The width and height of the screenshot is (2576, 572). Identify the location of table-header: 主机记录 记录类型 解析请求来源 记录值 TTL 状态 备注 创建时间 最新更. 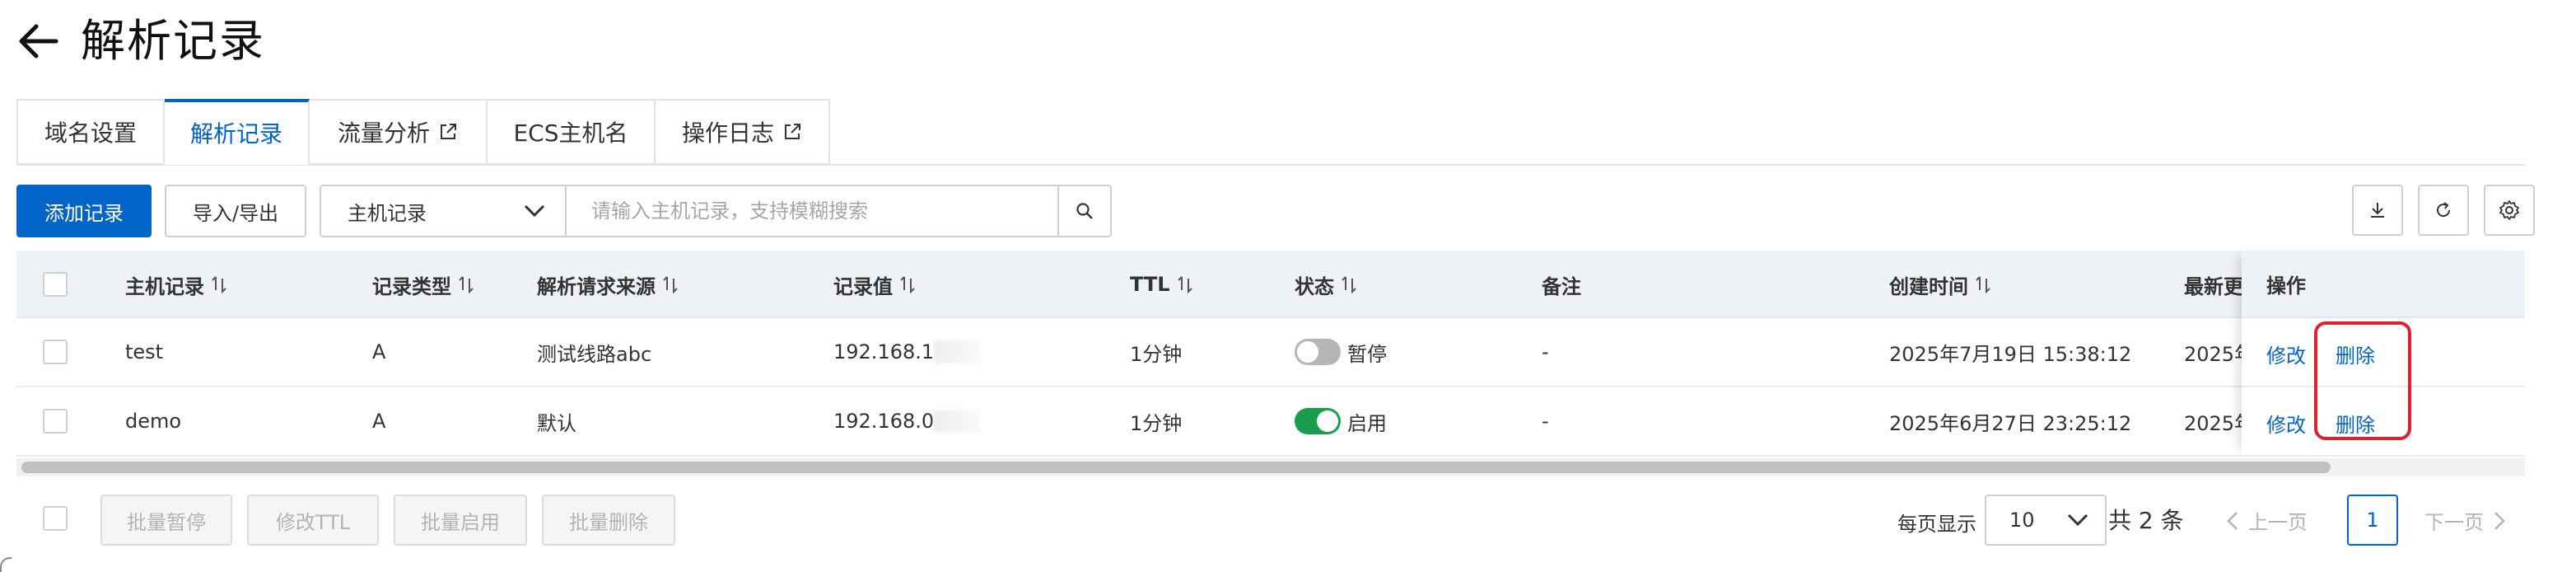
(1270, 284).